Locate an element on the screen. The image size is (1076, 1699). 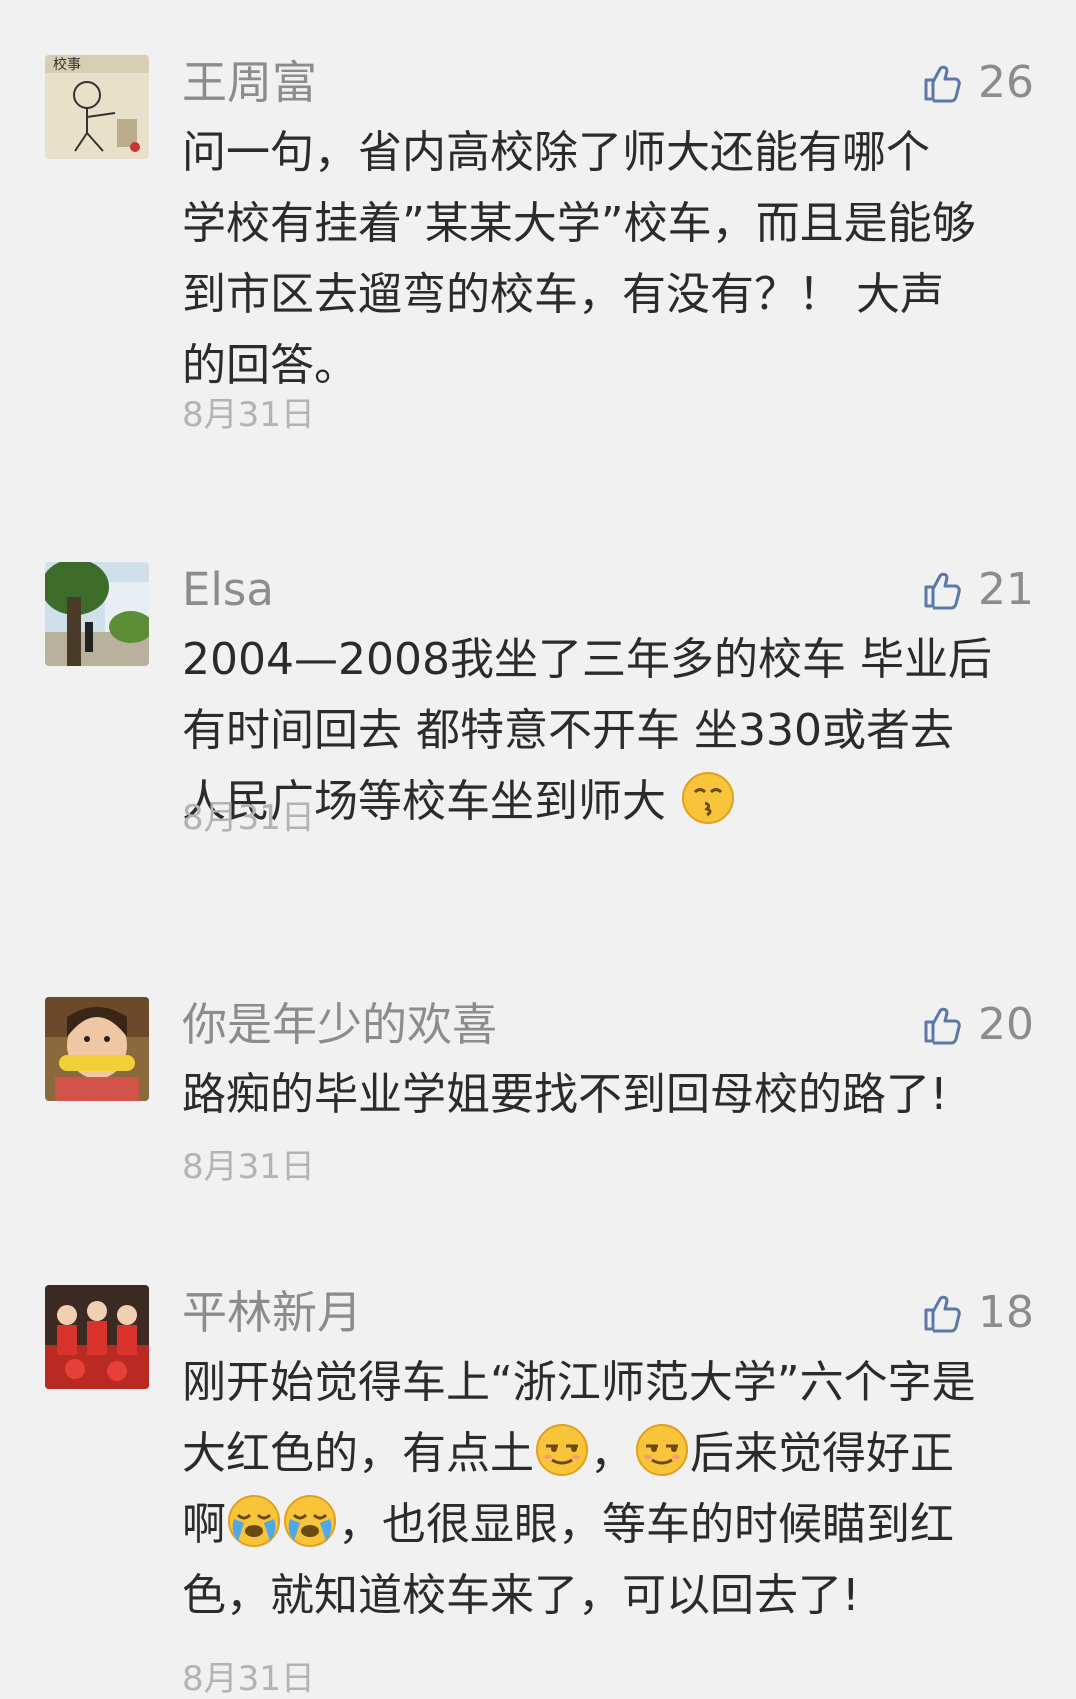
cartoon-sketch-avatar-icon: 校事 is located at coordinates (97, 107).